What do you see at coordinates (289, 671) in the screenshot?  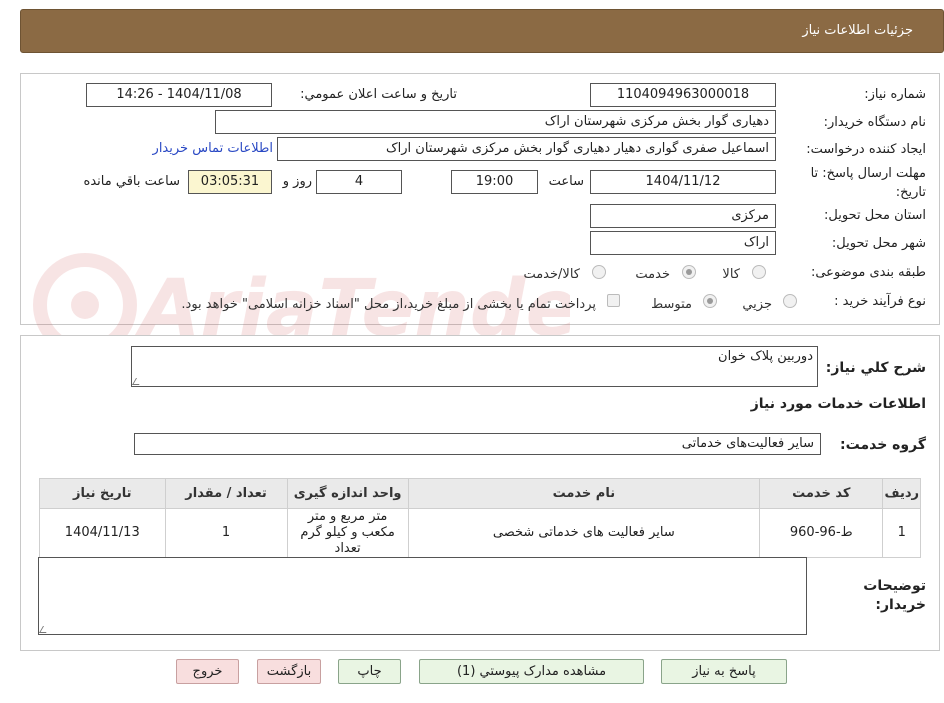 I see `back-button: بازگشت` at bounding box center [289, 671].